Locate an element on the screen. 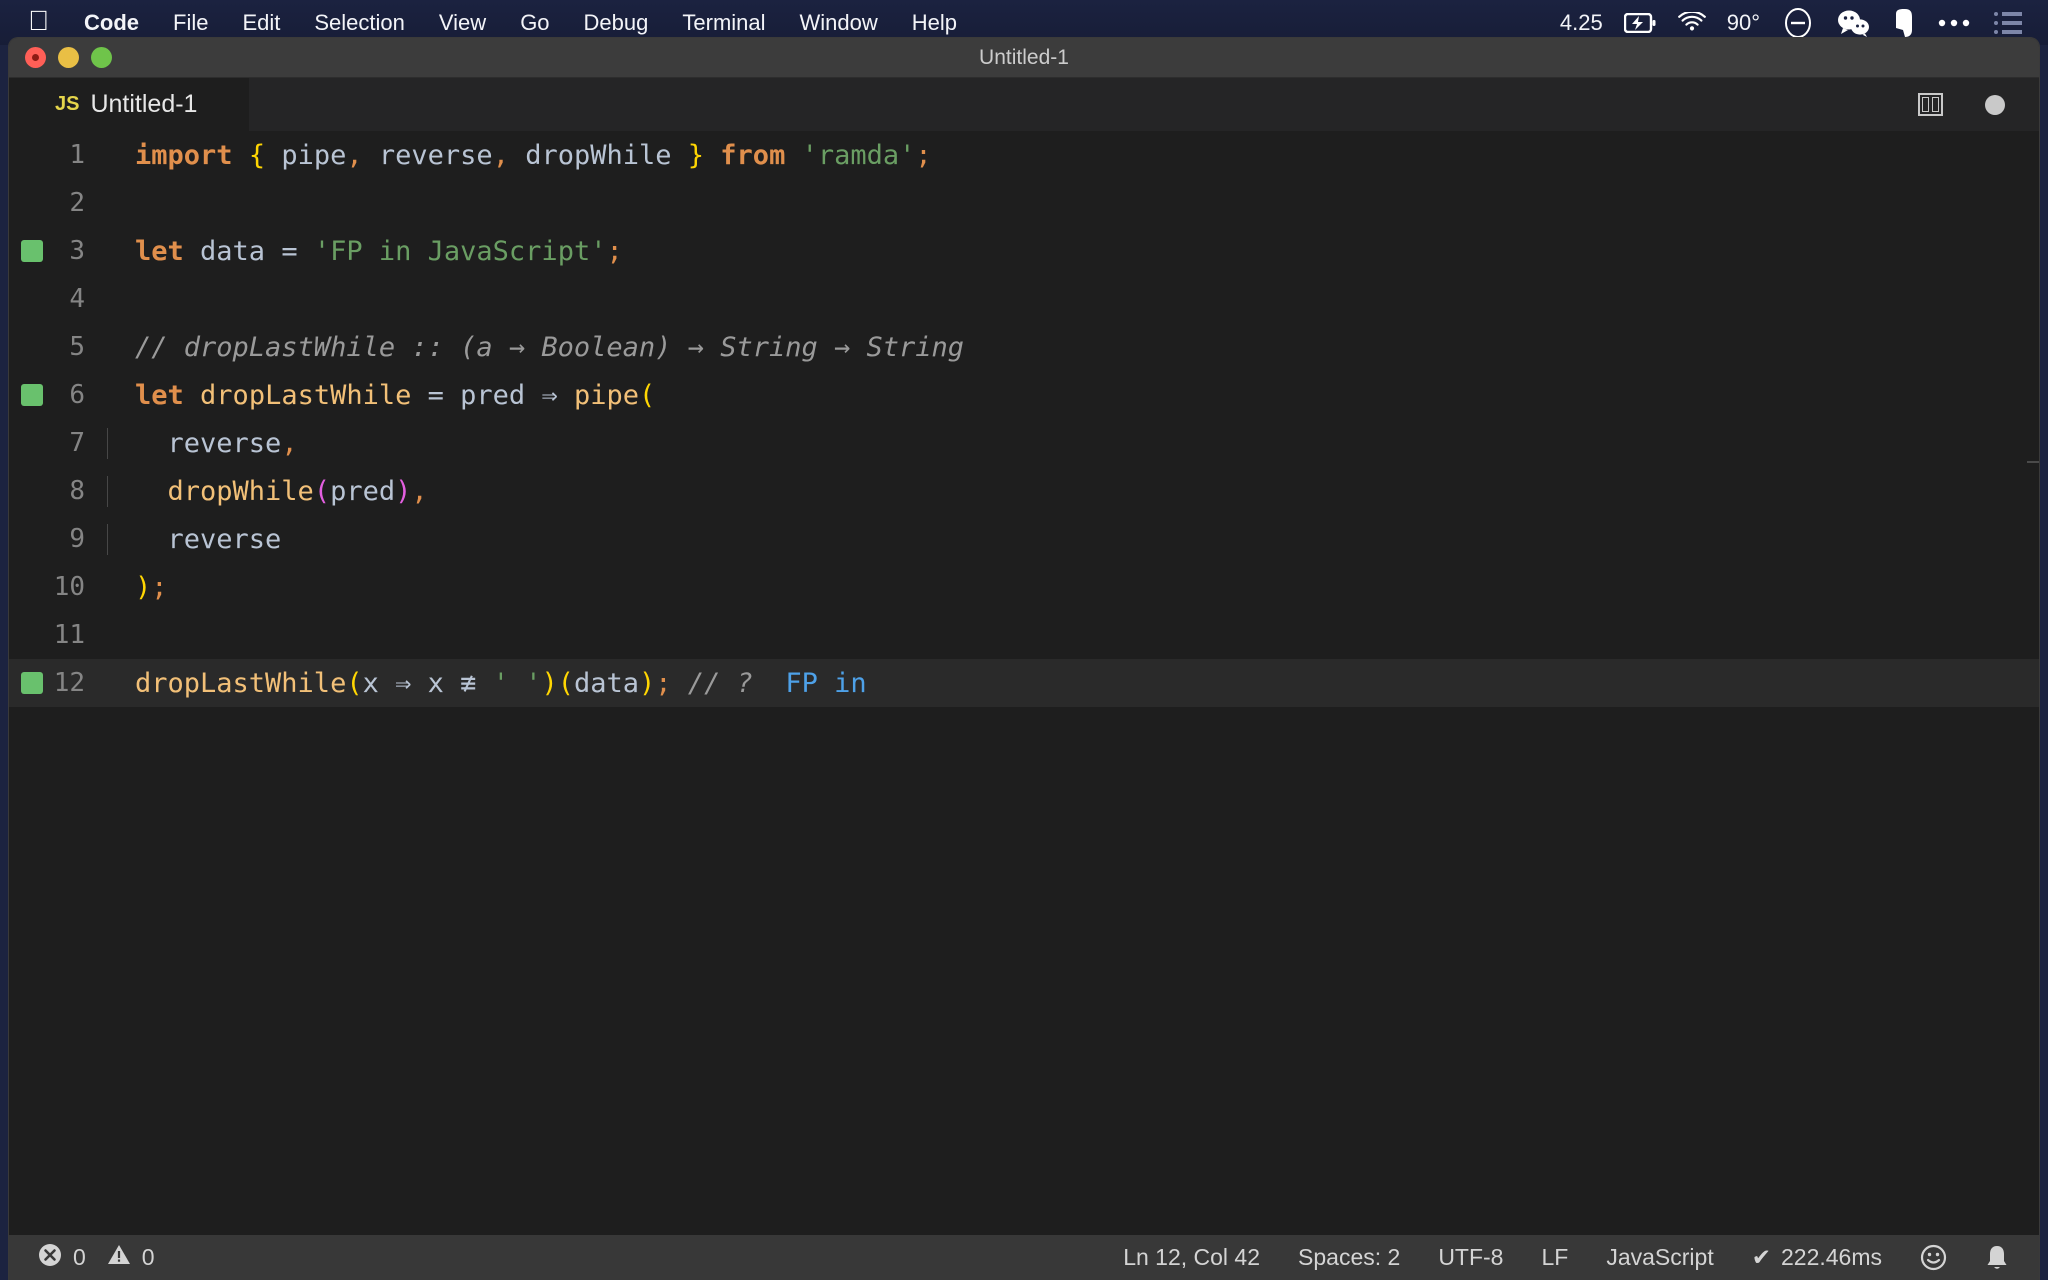 The image size is (2048, 1280). line-number: 8 is located at coordinates (77, 491).